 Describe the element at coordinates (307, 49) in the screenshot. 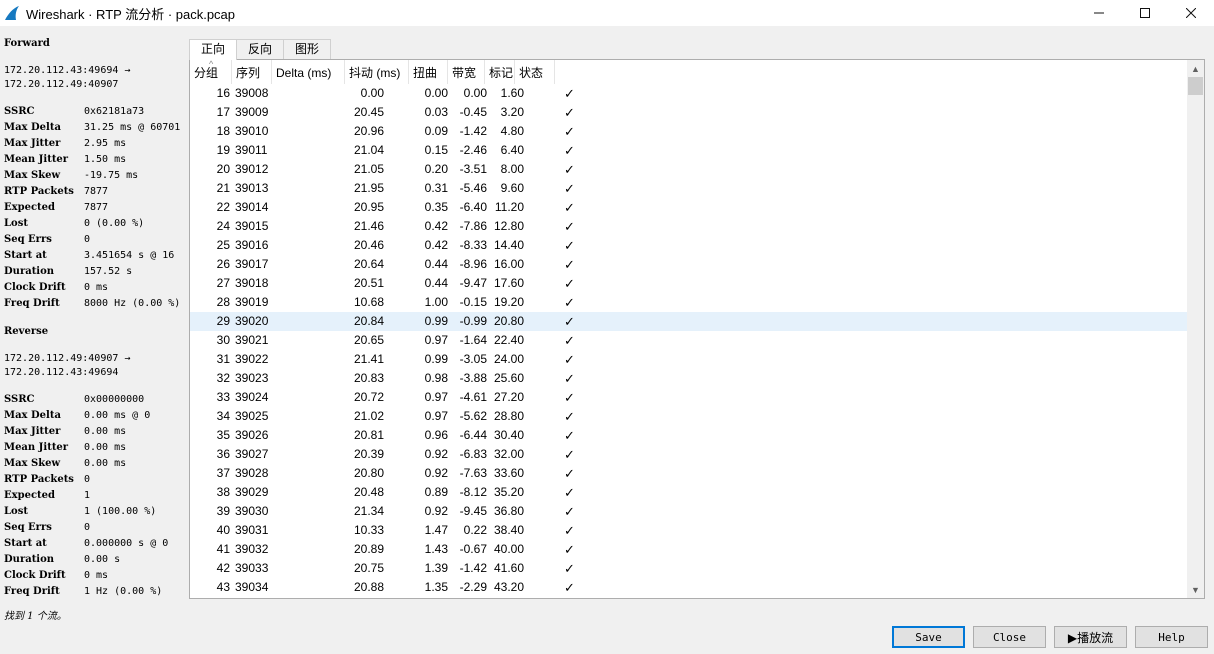

I see `tab-graph: 图形` at that location.